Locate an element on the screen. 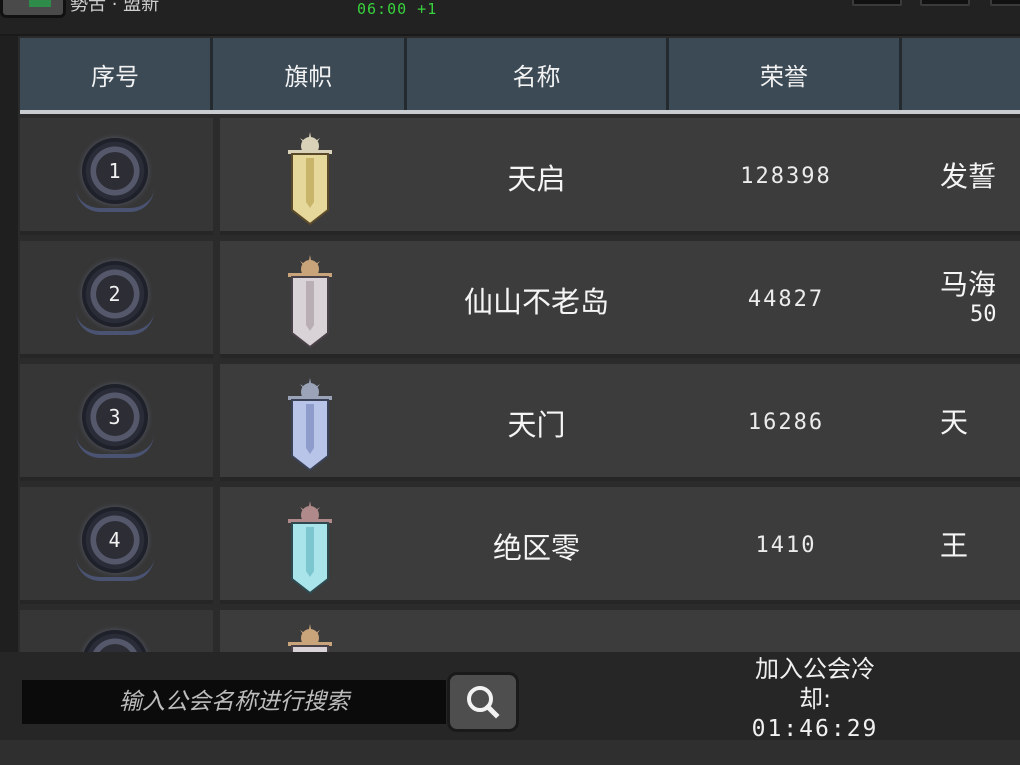 This screenshot has height=765, width=1020. guild-leader-name: 发誓 is located at coordinates (968, 176).